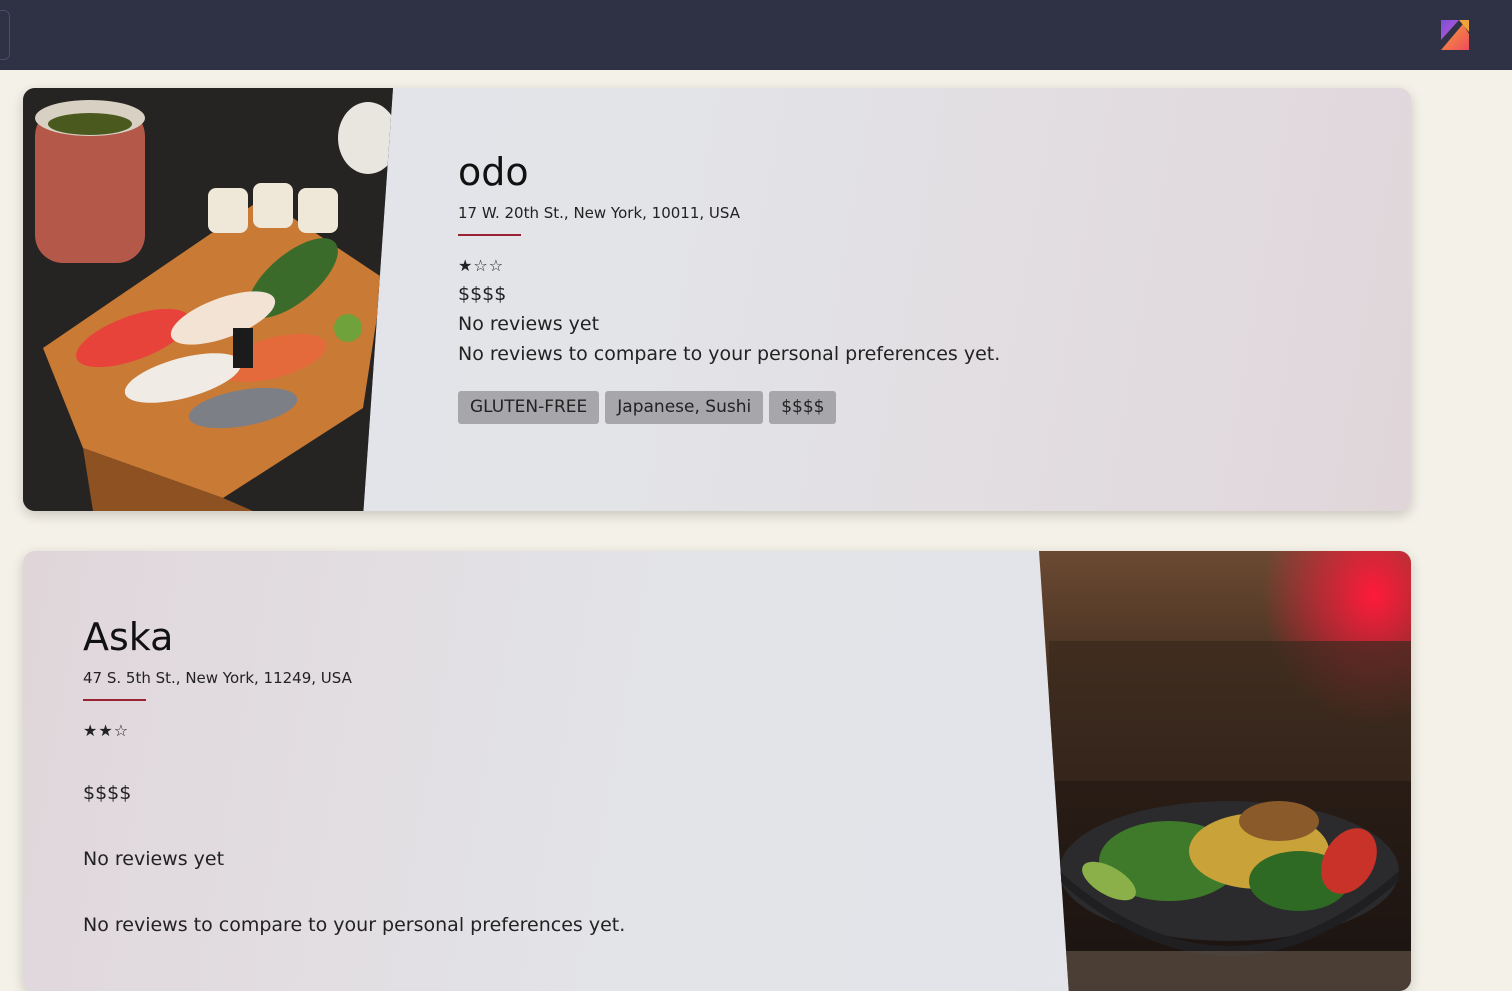 The height and width of the screenshot is (991, 1512). Describe the element at coordinates (803, 407) in the screenshot. I see `tag-price: $$$$` at that location.